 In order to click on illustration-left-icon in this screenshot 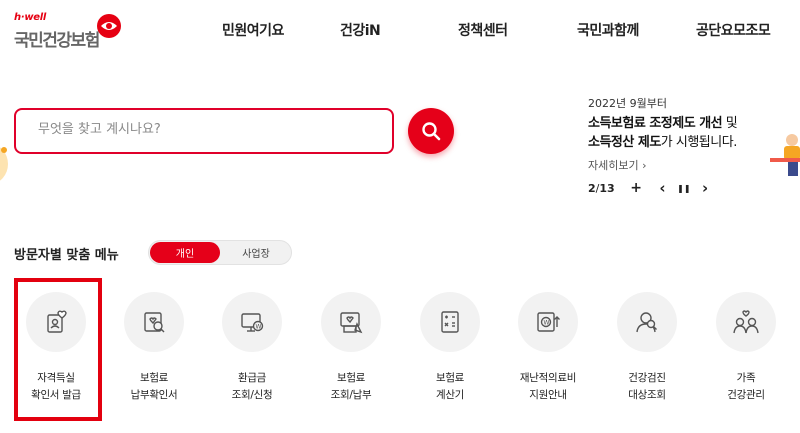, I will do `click(4, 164)`.